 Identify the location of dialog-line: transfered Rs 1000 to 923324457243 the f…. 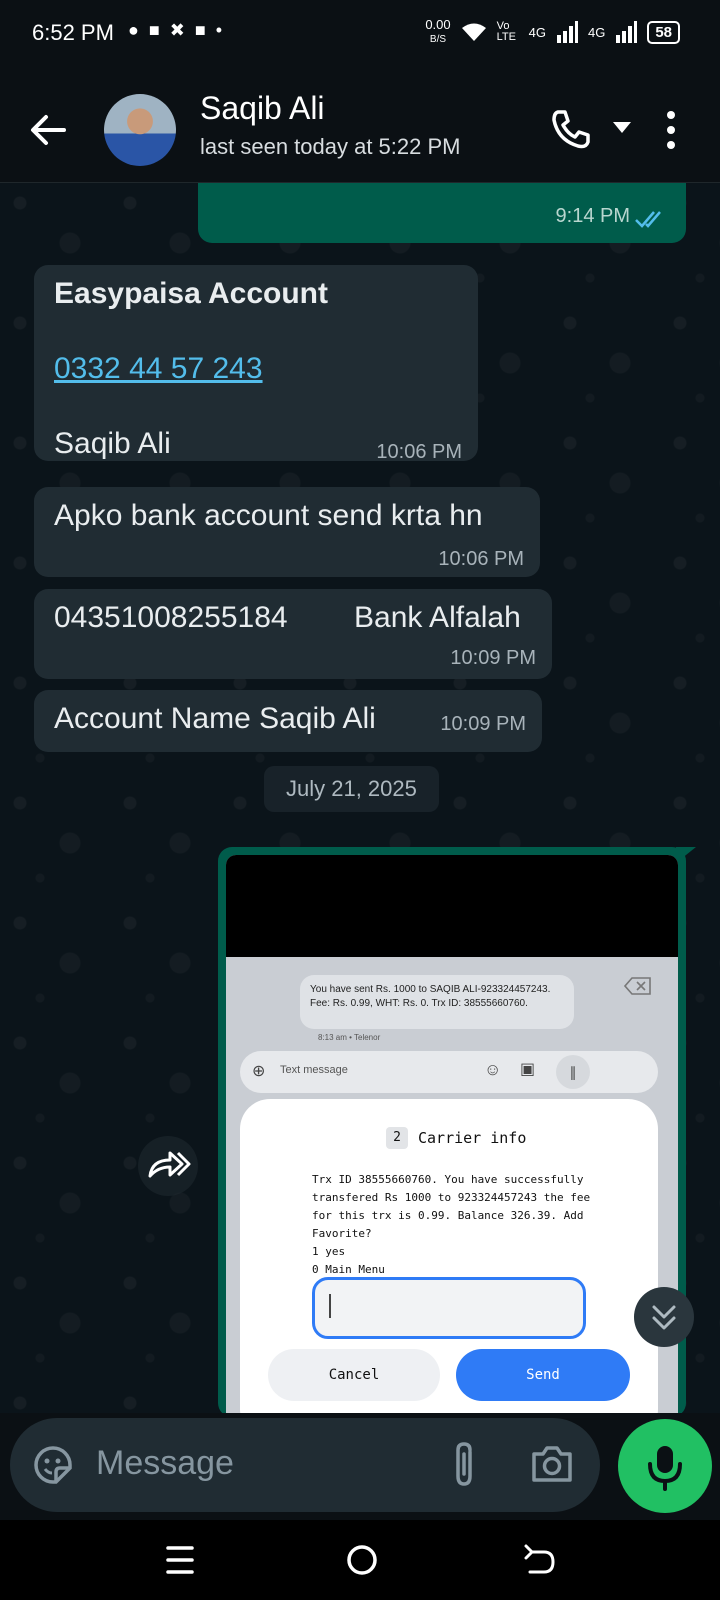
(451, 1197).